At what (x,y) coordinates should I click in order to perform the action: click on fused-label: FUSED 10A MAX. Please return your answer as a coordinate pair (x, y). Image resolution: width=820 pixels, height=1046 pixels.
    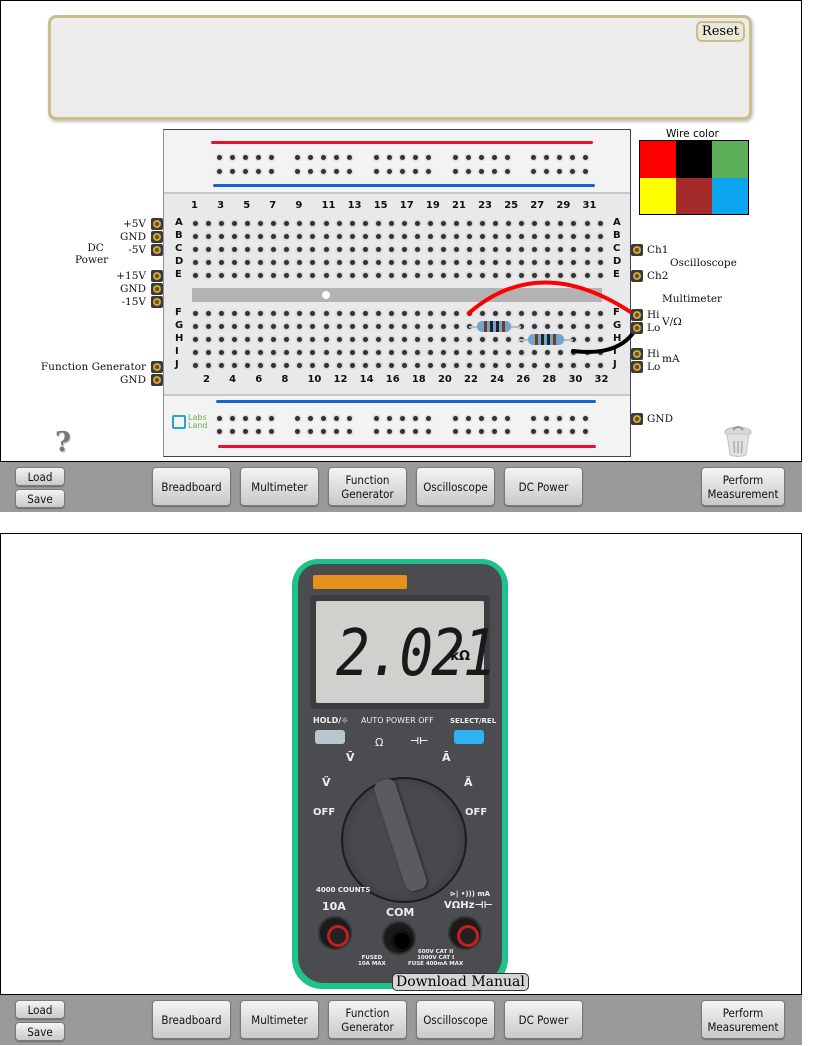
    Looking at the image, I should click on (372, 961).